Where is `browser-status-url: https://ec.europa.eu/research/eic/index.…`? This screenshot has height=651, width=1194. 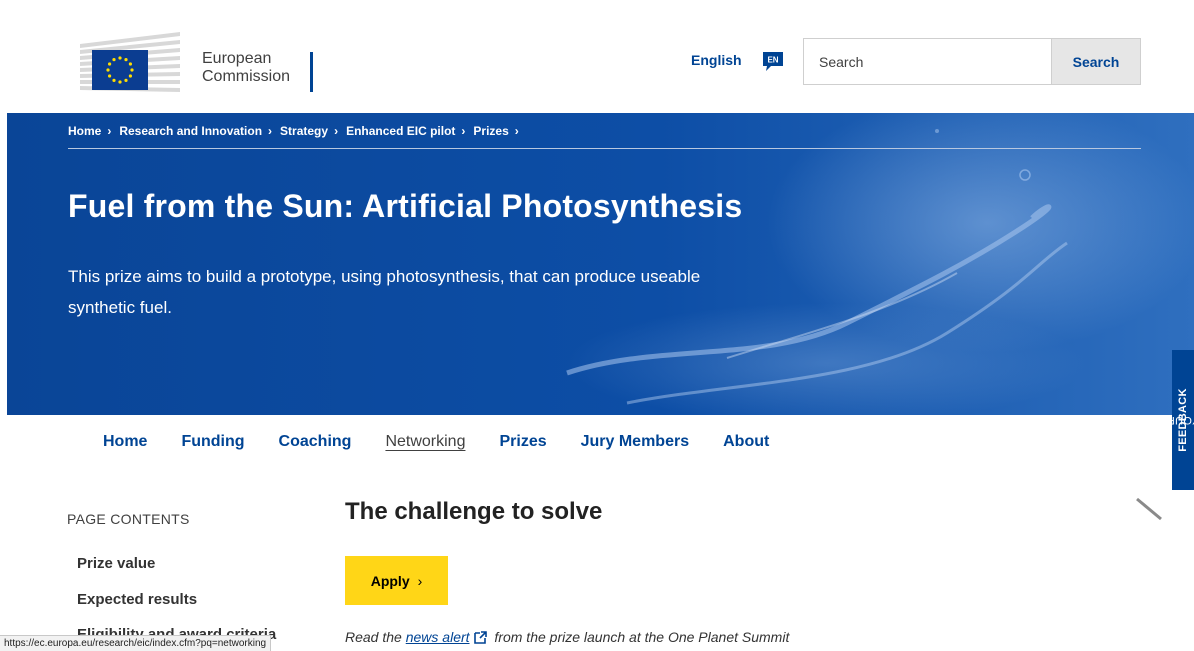
browser-status-url: https://ec.europa.eu/research/eic/index.… is located at coordinates (136, 643).